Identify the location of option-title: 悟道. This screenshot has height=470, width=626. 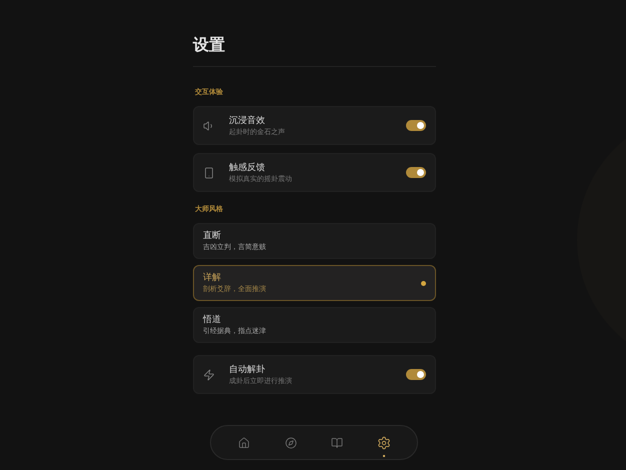
(212, 320).